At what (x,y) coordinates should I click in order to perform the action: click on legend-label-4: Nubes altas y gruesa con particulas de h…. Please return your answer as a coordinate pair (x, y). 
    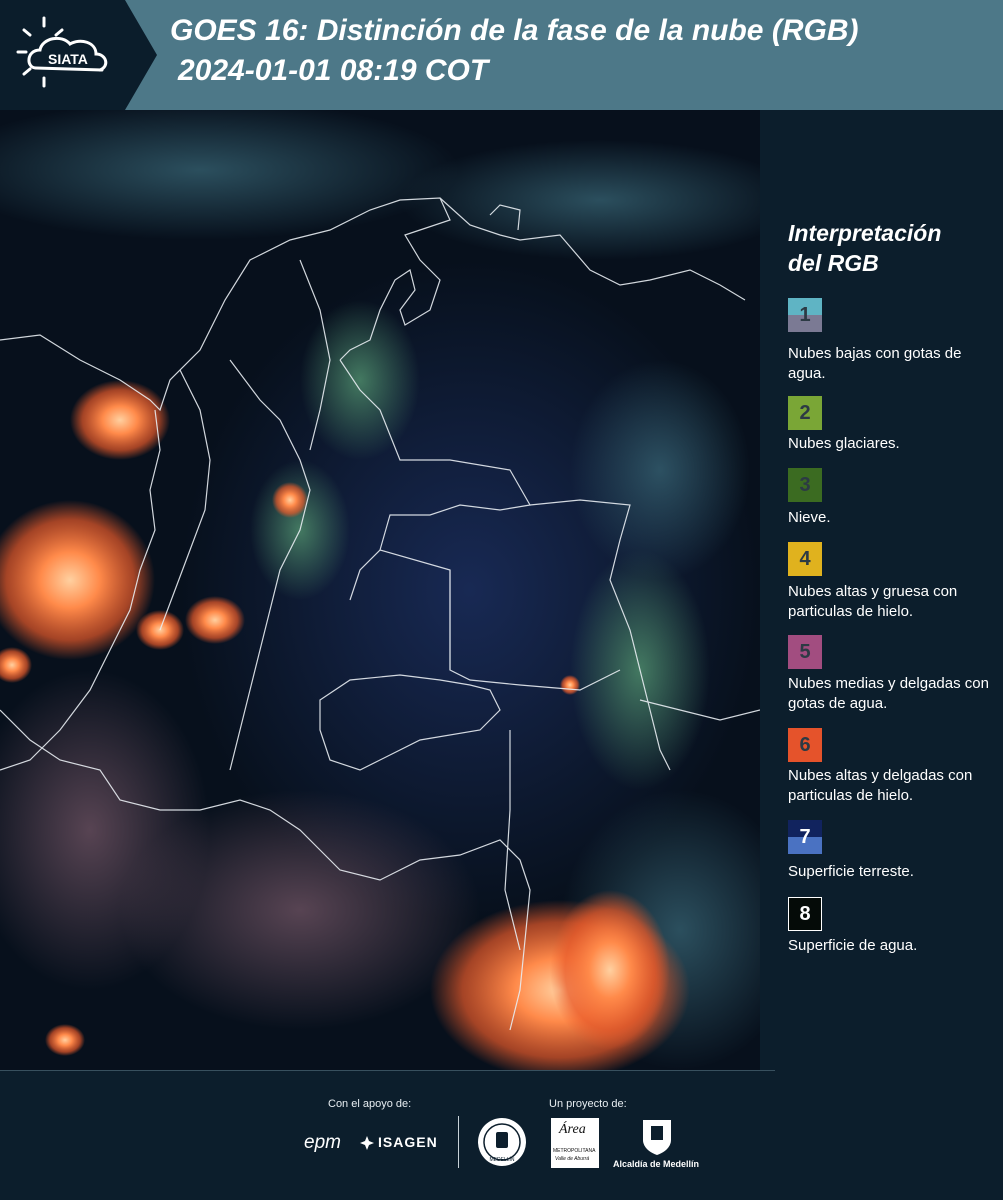
    Looking at the image, I should click on (873, 601).